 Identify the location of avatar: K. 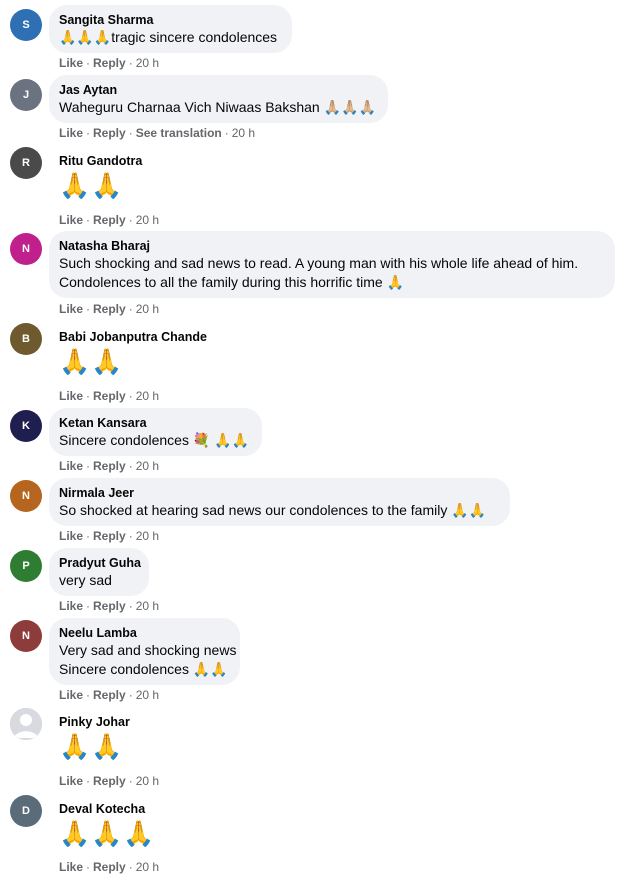
(26, 426).